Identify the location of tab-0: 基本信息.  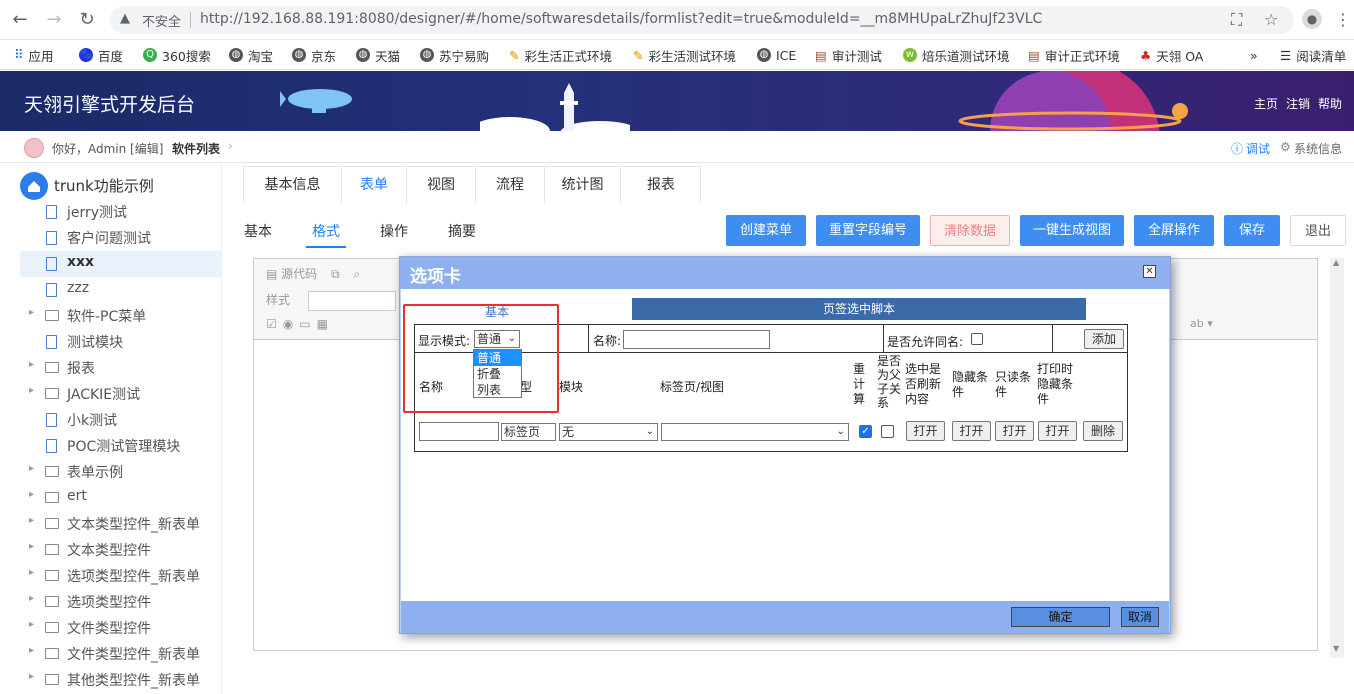
(293, 185).